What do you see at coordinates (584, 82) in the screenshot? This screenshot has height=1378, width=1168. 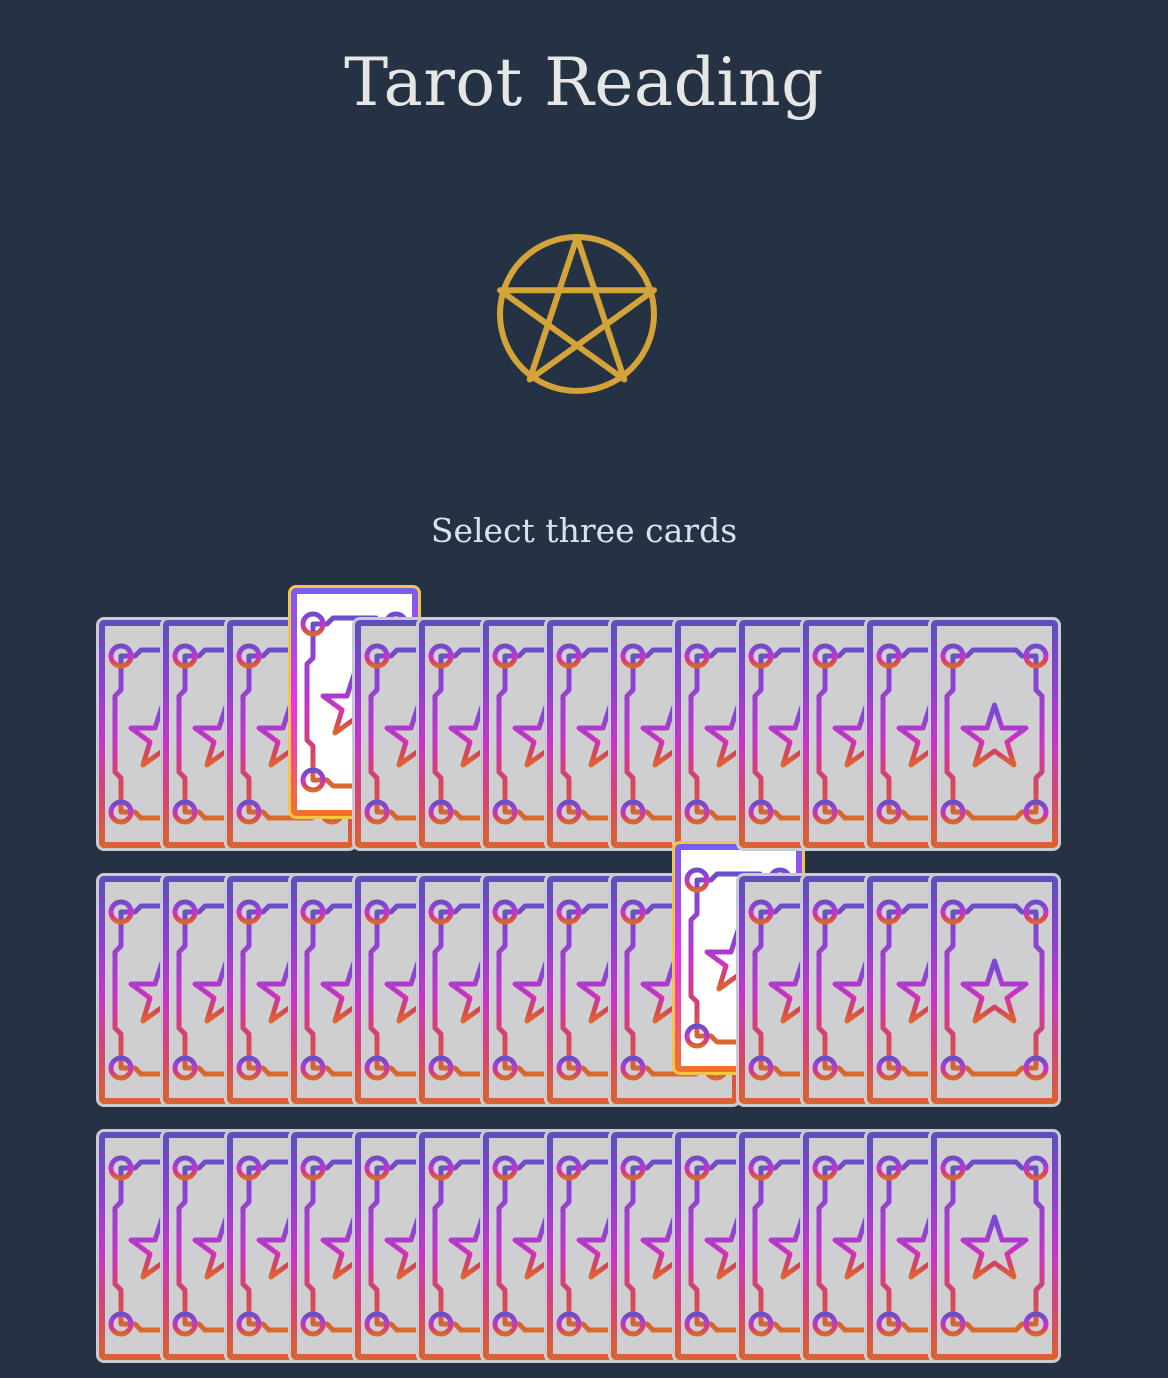 I see `page-title: Tarot Reading` at bounding box center [584, 82].